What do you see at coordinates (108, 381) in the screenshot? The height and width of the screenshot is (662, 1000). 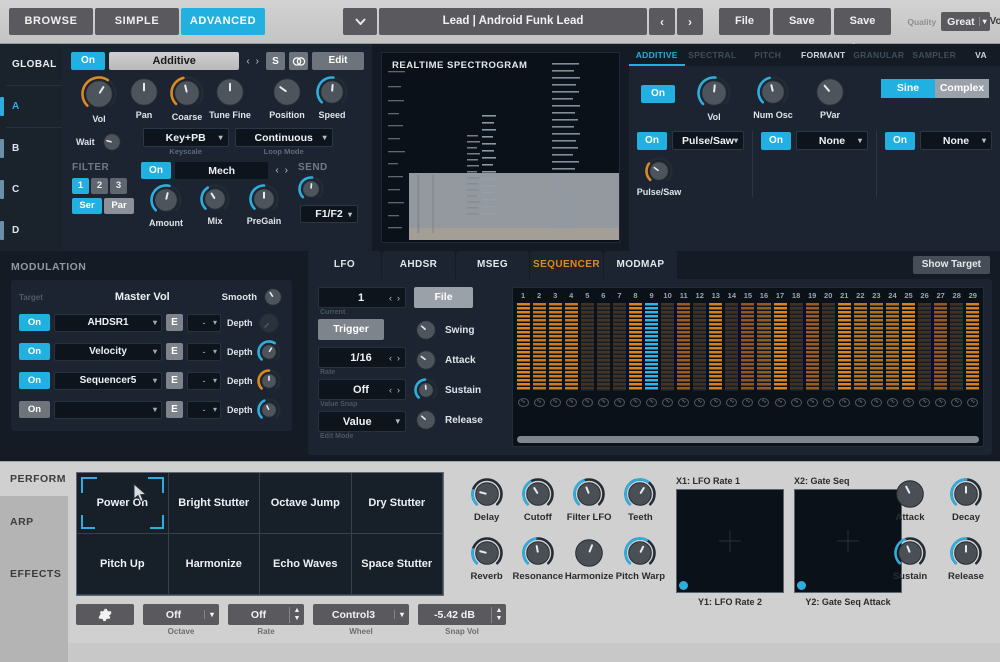 I see `mod-row-3-source: Sequencer5▾` at bounding box center [108, 381].